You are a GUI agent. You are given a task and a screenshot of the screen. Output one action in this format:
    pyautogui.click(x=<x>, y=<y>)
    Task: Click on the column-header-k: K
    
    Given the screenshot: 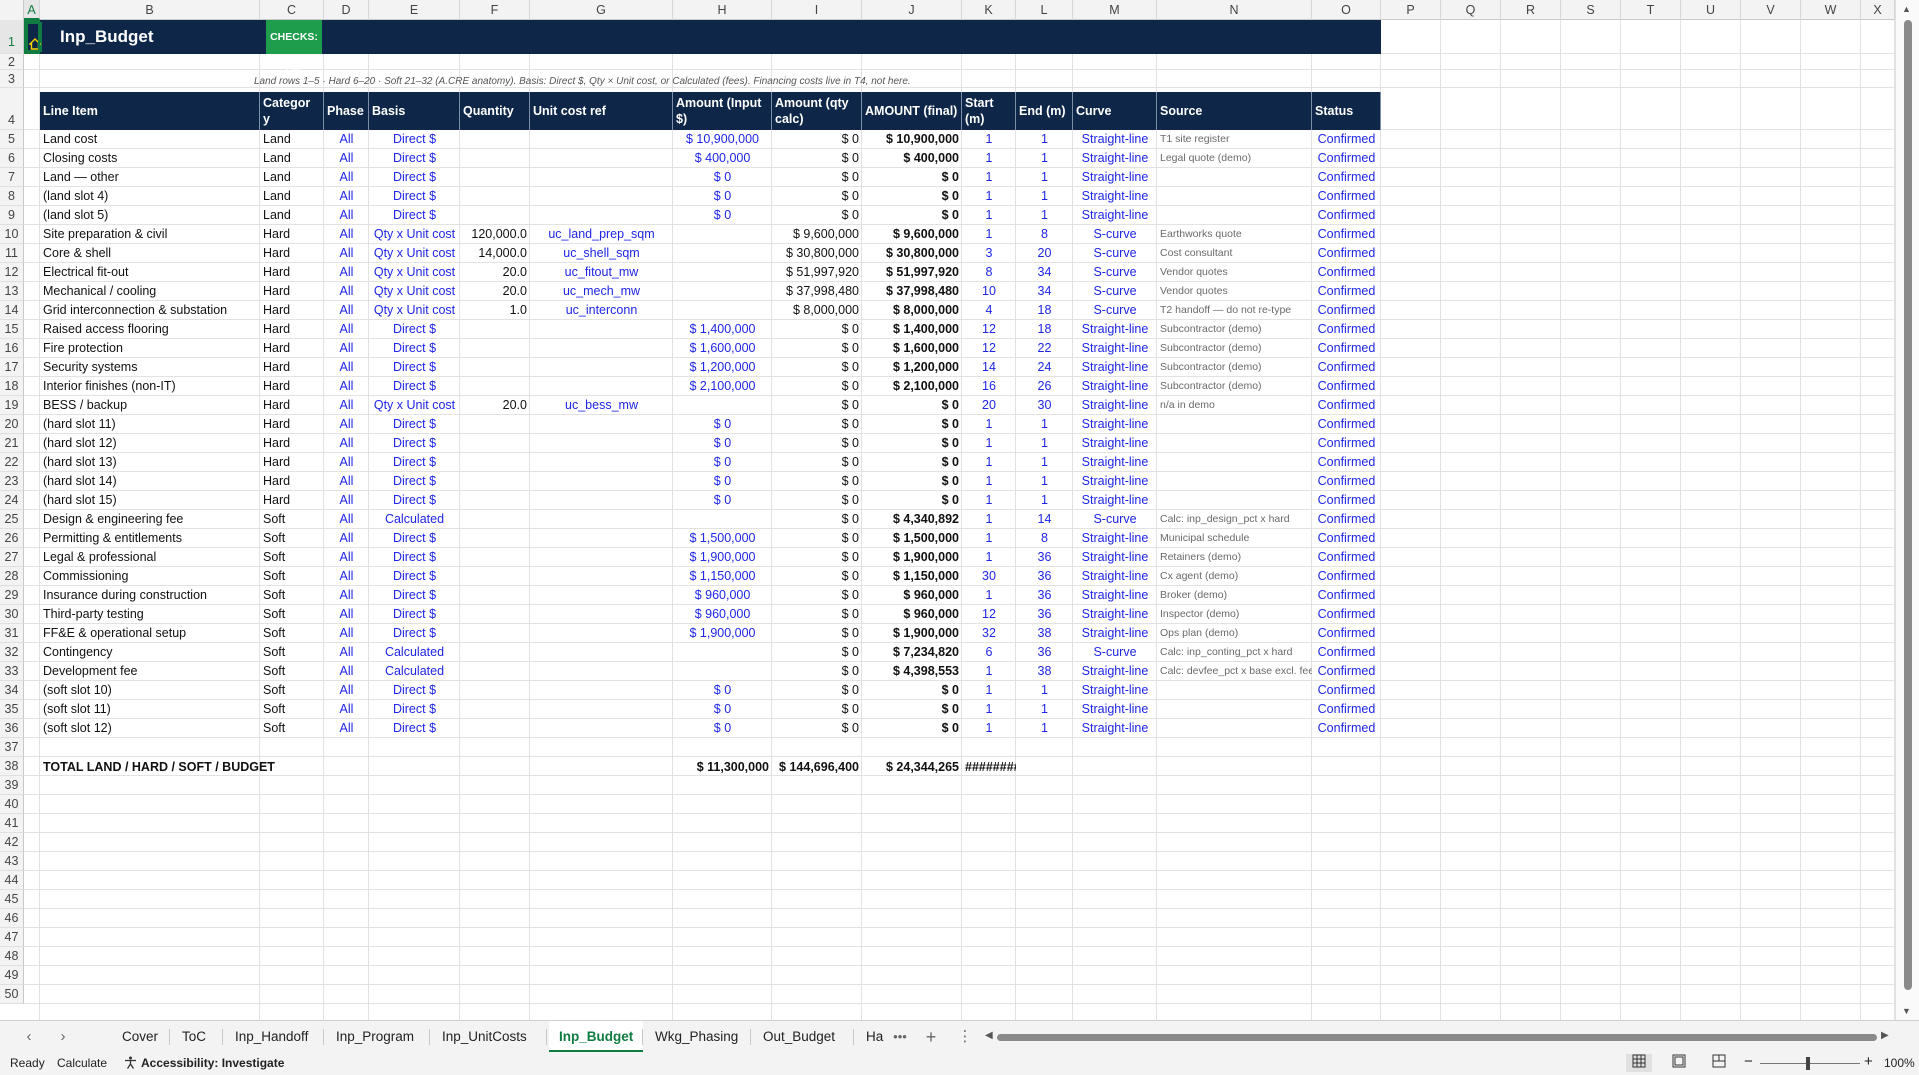 What is the action you would take?
    pyautogui.click(x=989, y=10)
    